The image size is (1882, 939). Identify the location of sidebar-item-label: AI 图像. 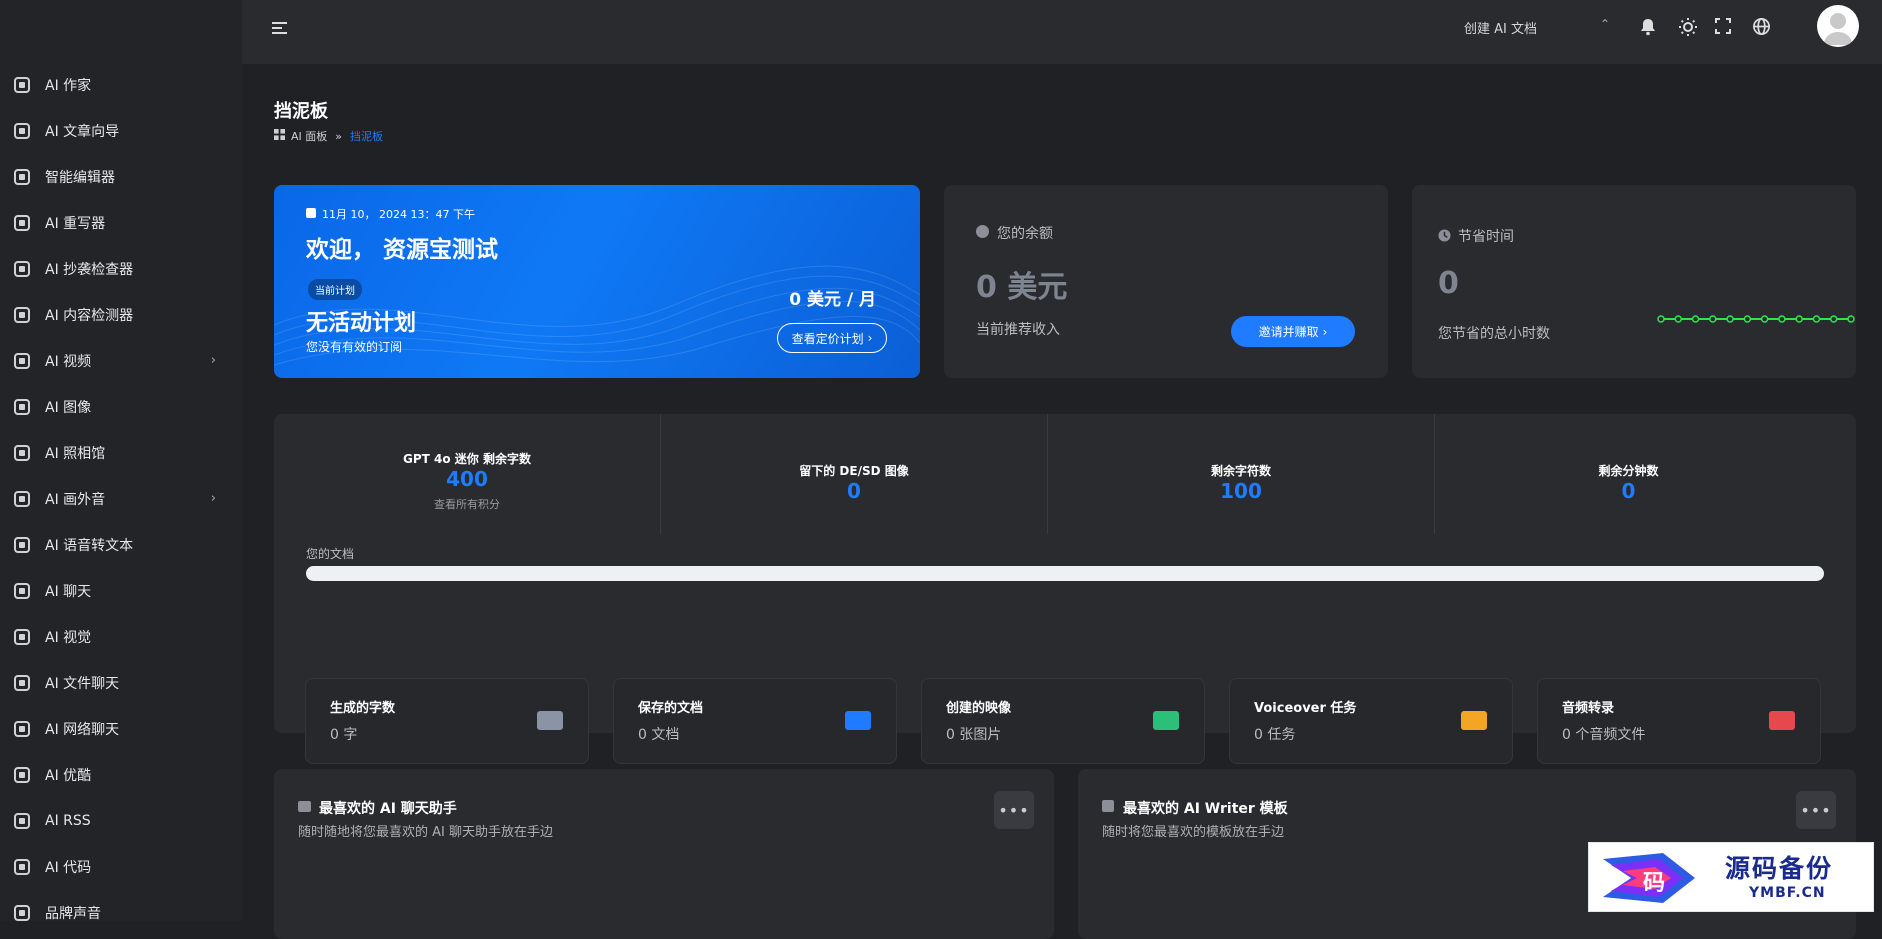
(68, 408).